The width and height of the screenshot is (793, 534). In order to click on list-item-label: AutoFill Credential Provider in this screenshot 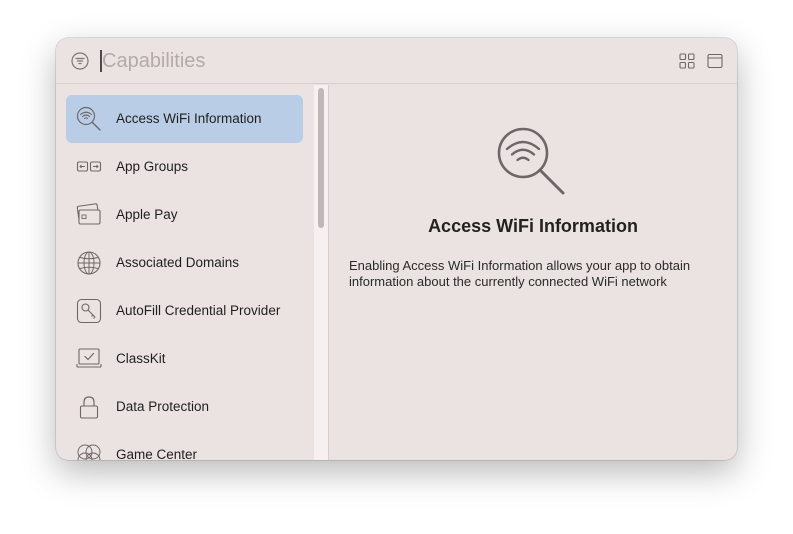, I will do `click(198, 310)`.